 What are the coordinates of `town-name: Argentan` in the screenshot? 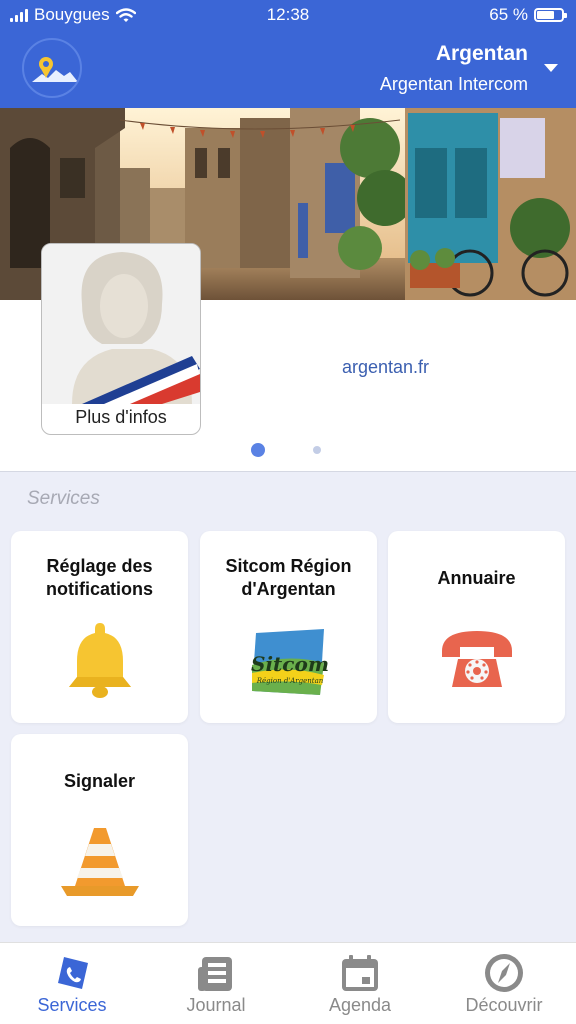 It's located at (482, 54).